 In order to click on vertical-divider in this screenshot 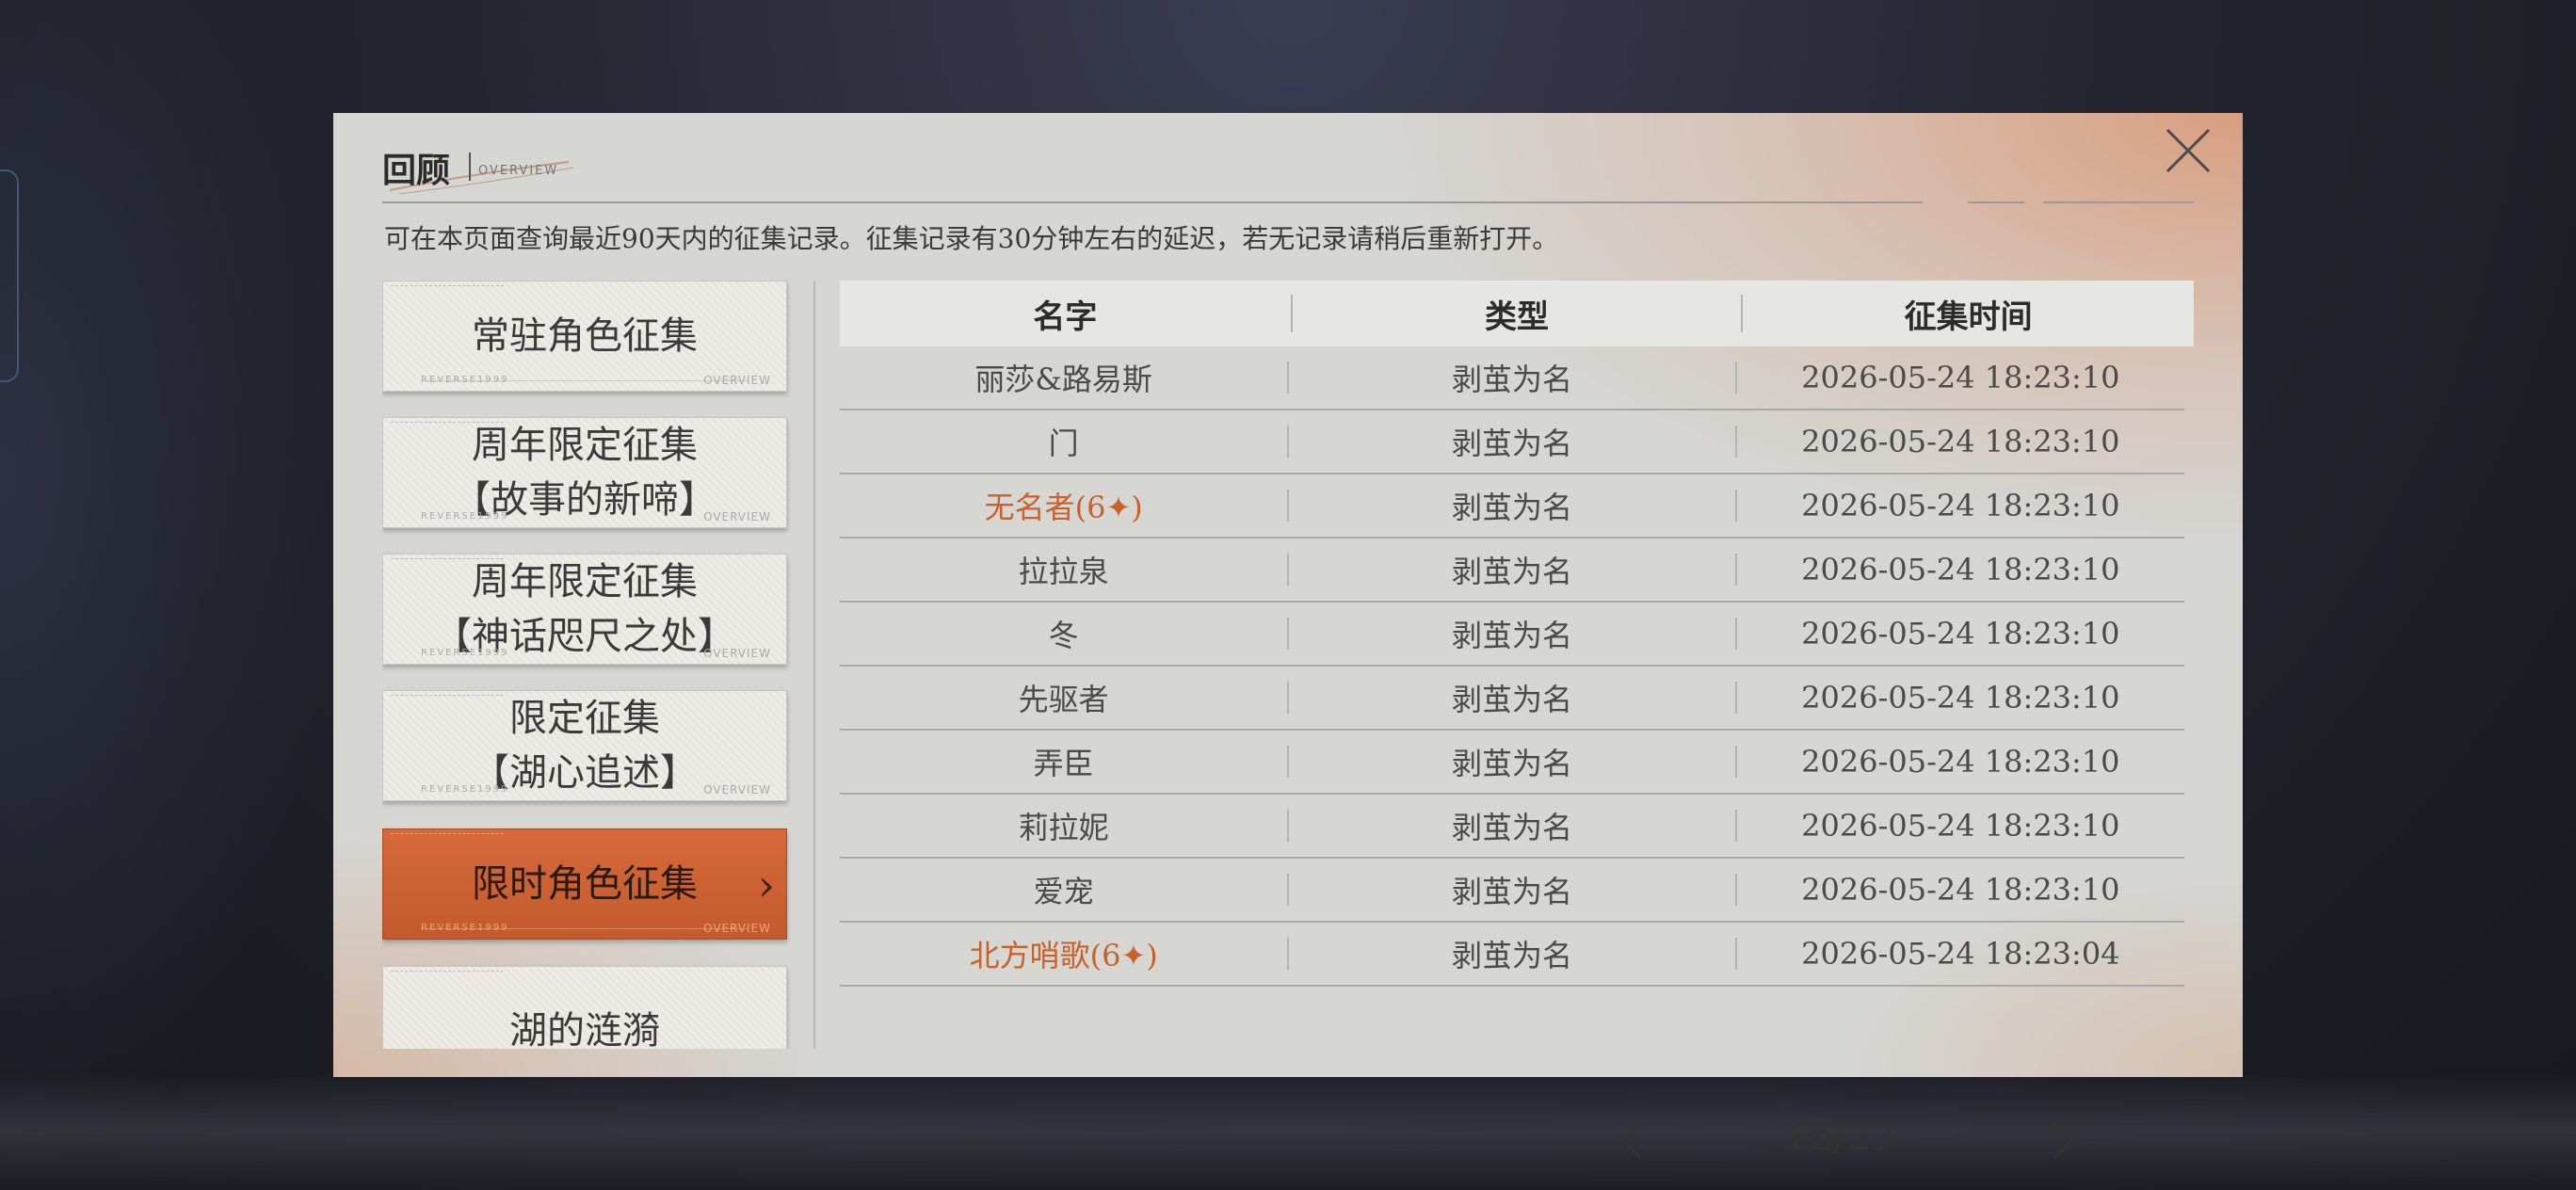, I will do `click(814, 665)`.